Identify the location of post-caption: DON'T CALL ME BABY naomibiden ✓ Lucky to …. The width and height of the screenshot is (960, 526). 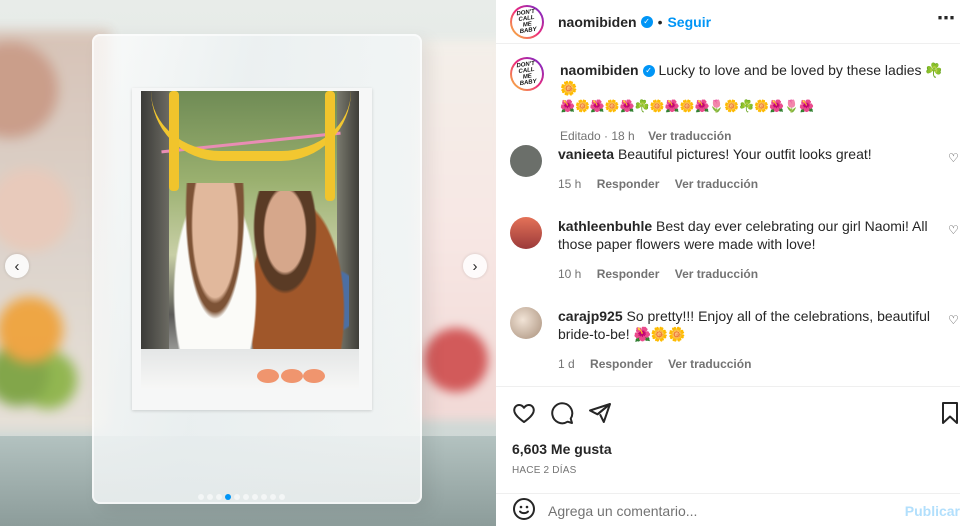
(735, 101).